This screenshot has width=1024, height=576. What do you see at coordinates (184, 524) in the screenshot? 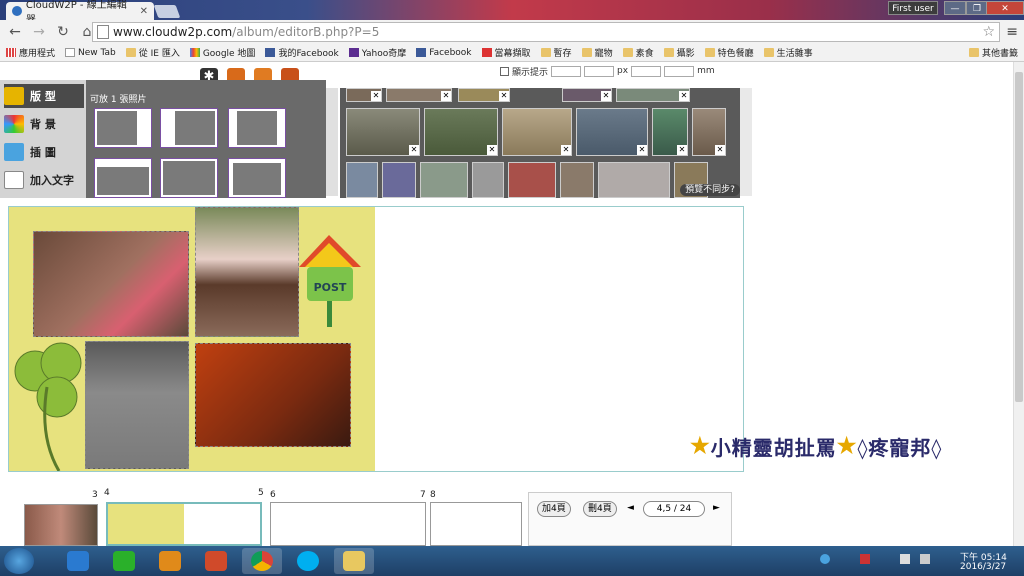
I see `page-thumbnail-selected` at bounding box center [184, 524].